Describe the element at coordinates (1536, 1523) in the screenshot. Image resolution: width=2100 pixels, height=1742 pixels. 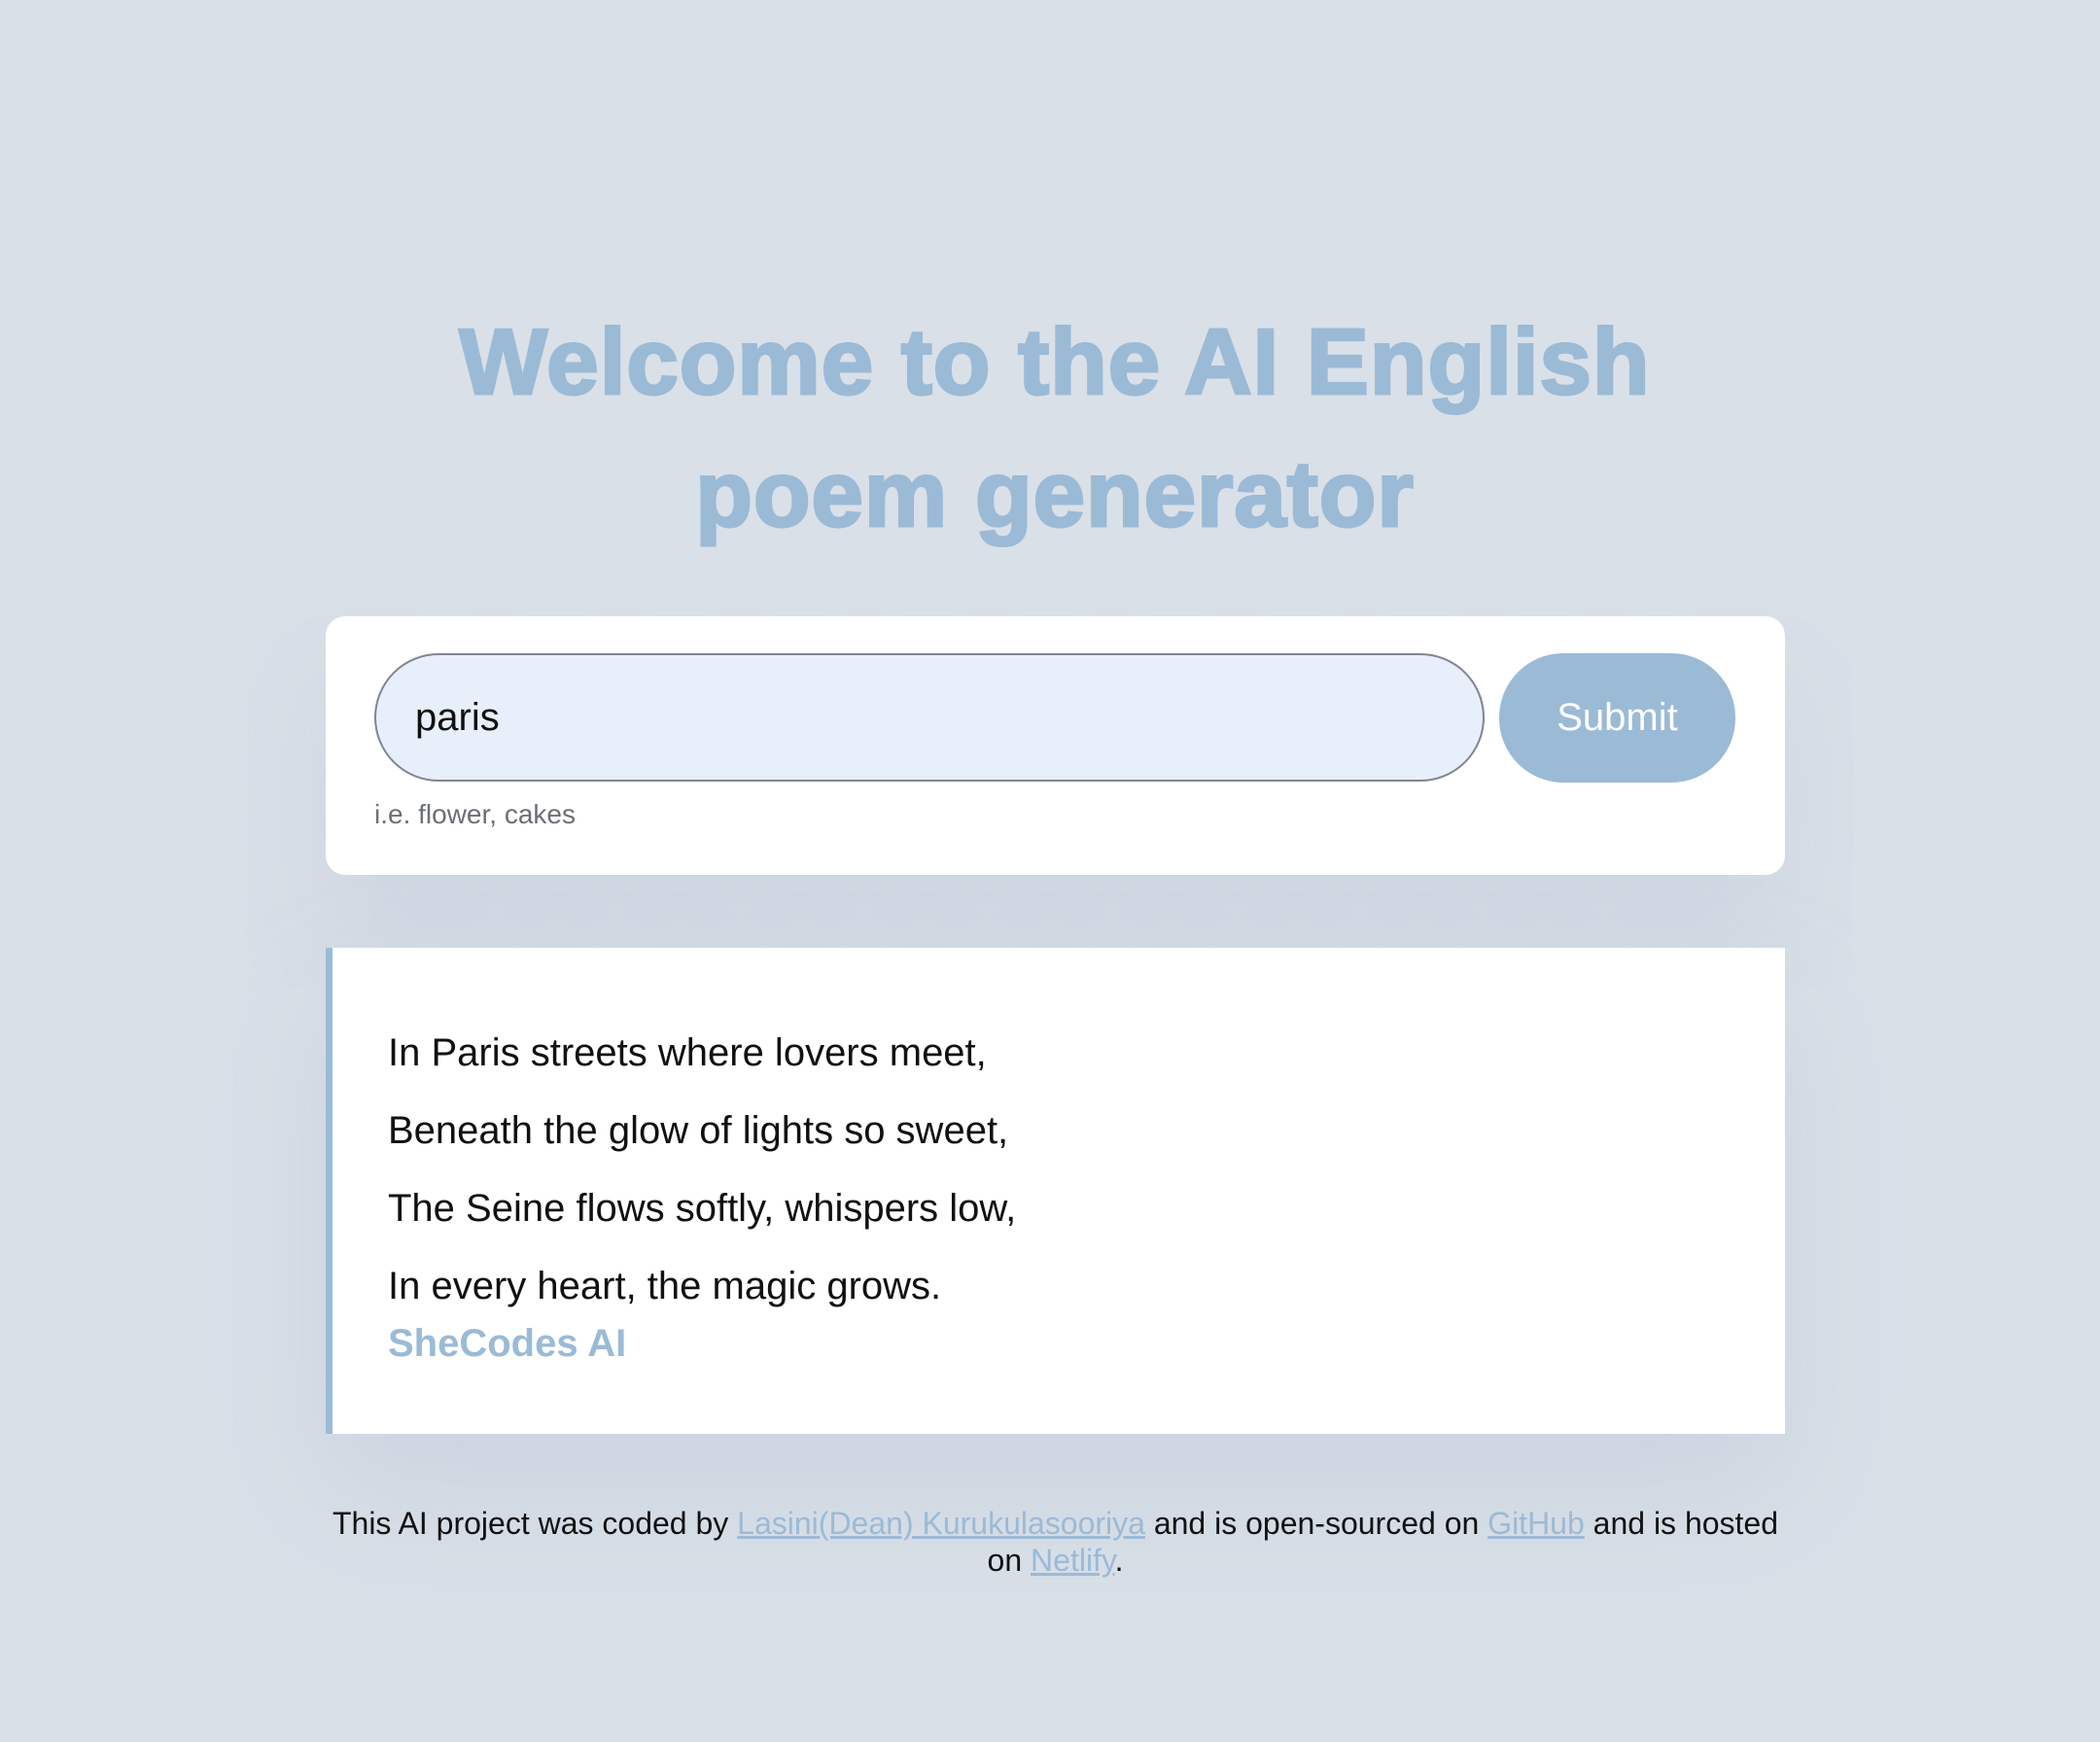
I see `github-link: GitHub` at that location.